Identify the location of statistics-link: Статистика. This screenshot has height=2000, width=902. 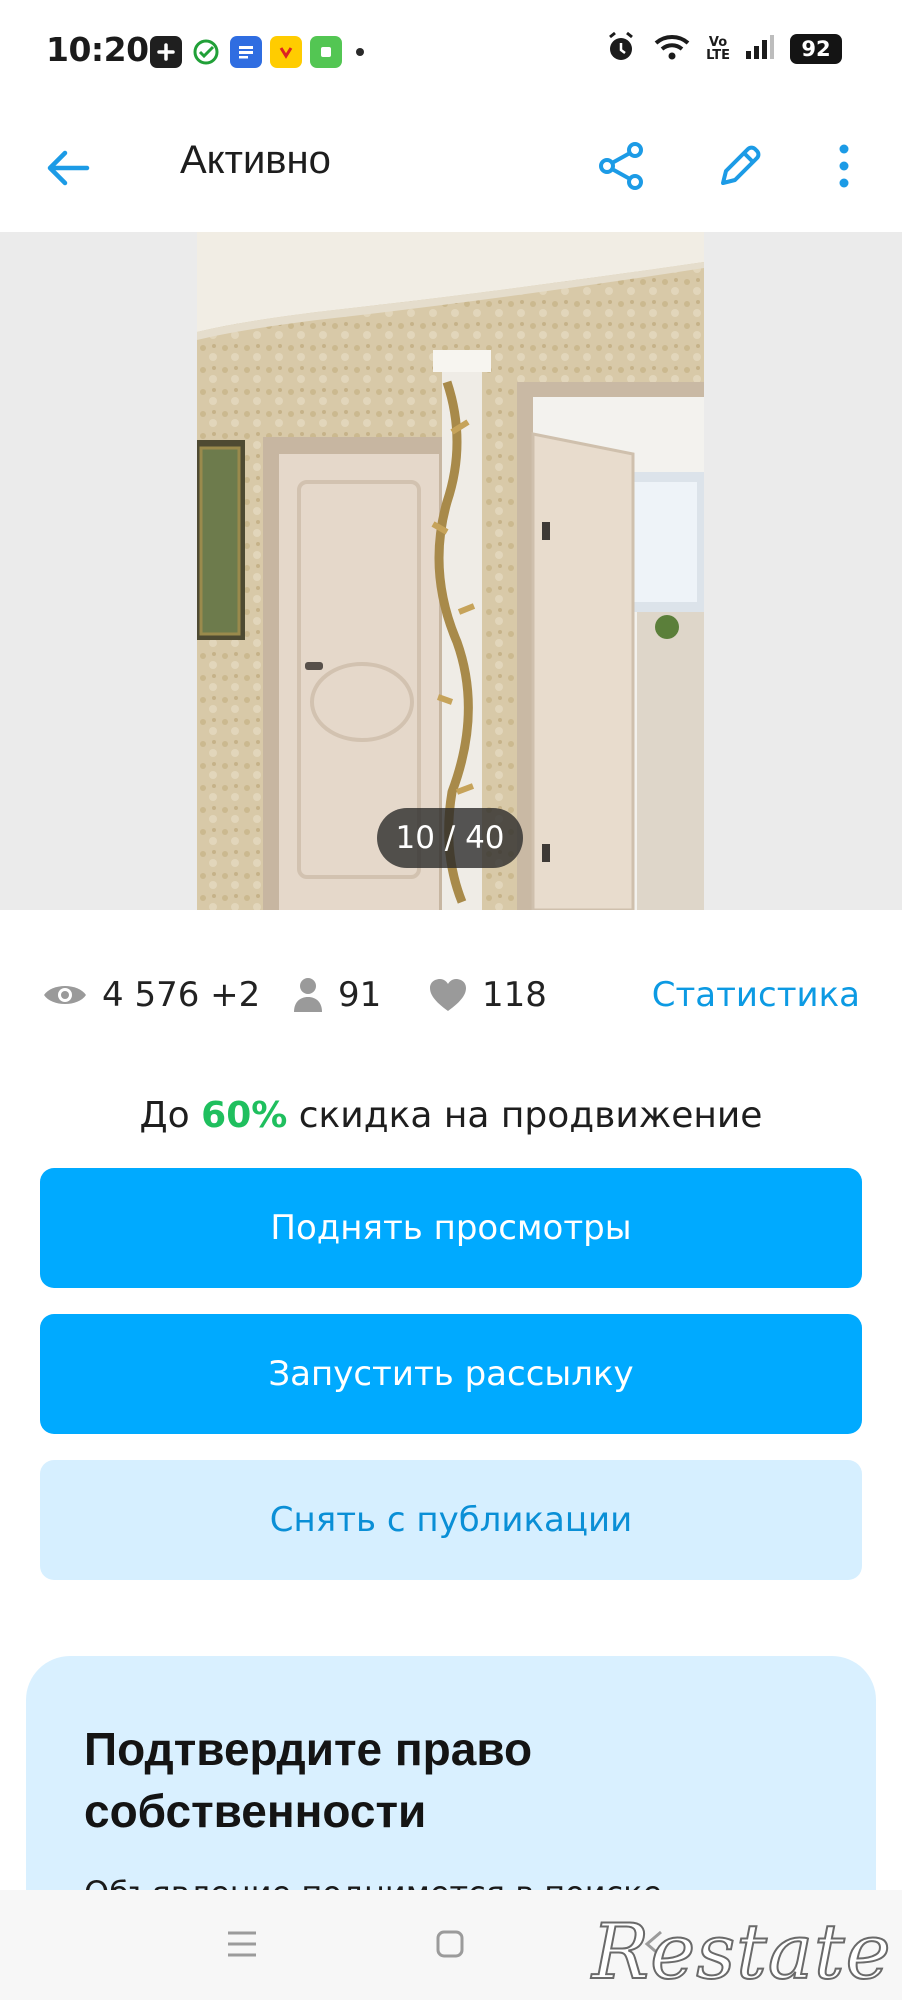
(756, 995).